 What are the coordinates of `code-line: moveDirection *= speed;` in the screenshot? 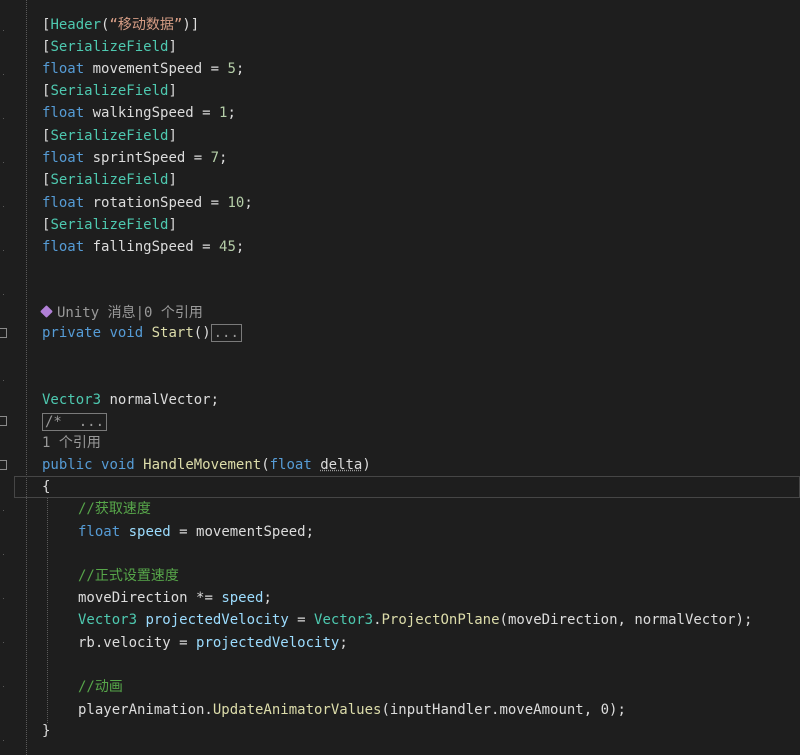 It's located at (175, 598).